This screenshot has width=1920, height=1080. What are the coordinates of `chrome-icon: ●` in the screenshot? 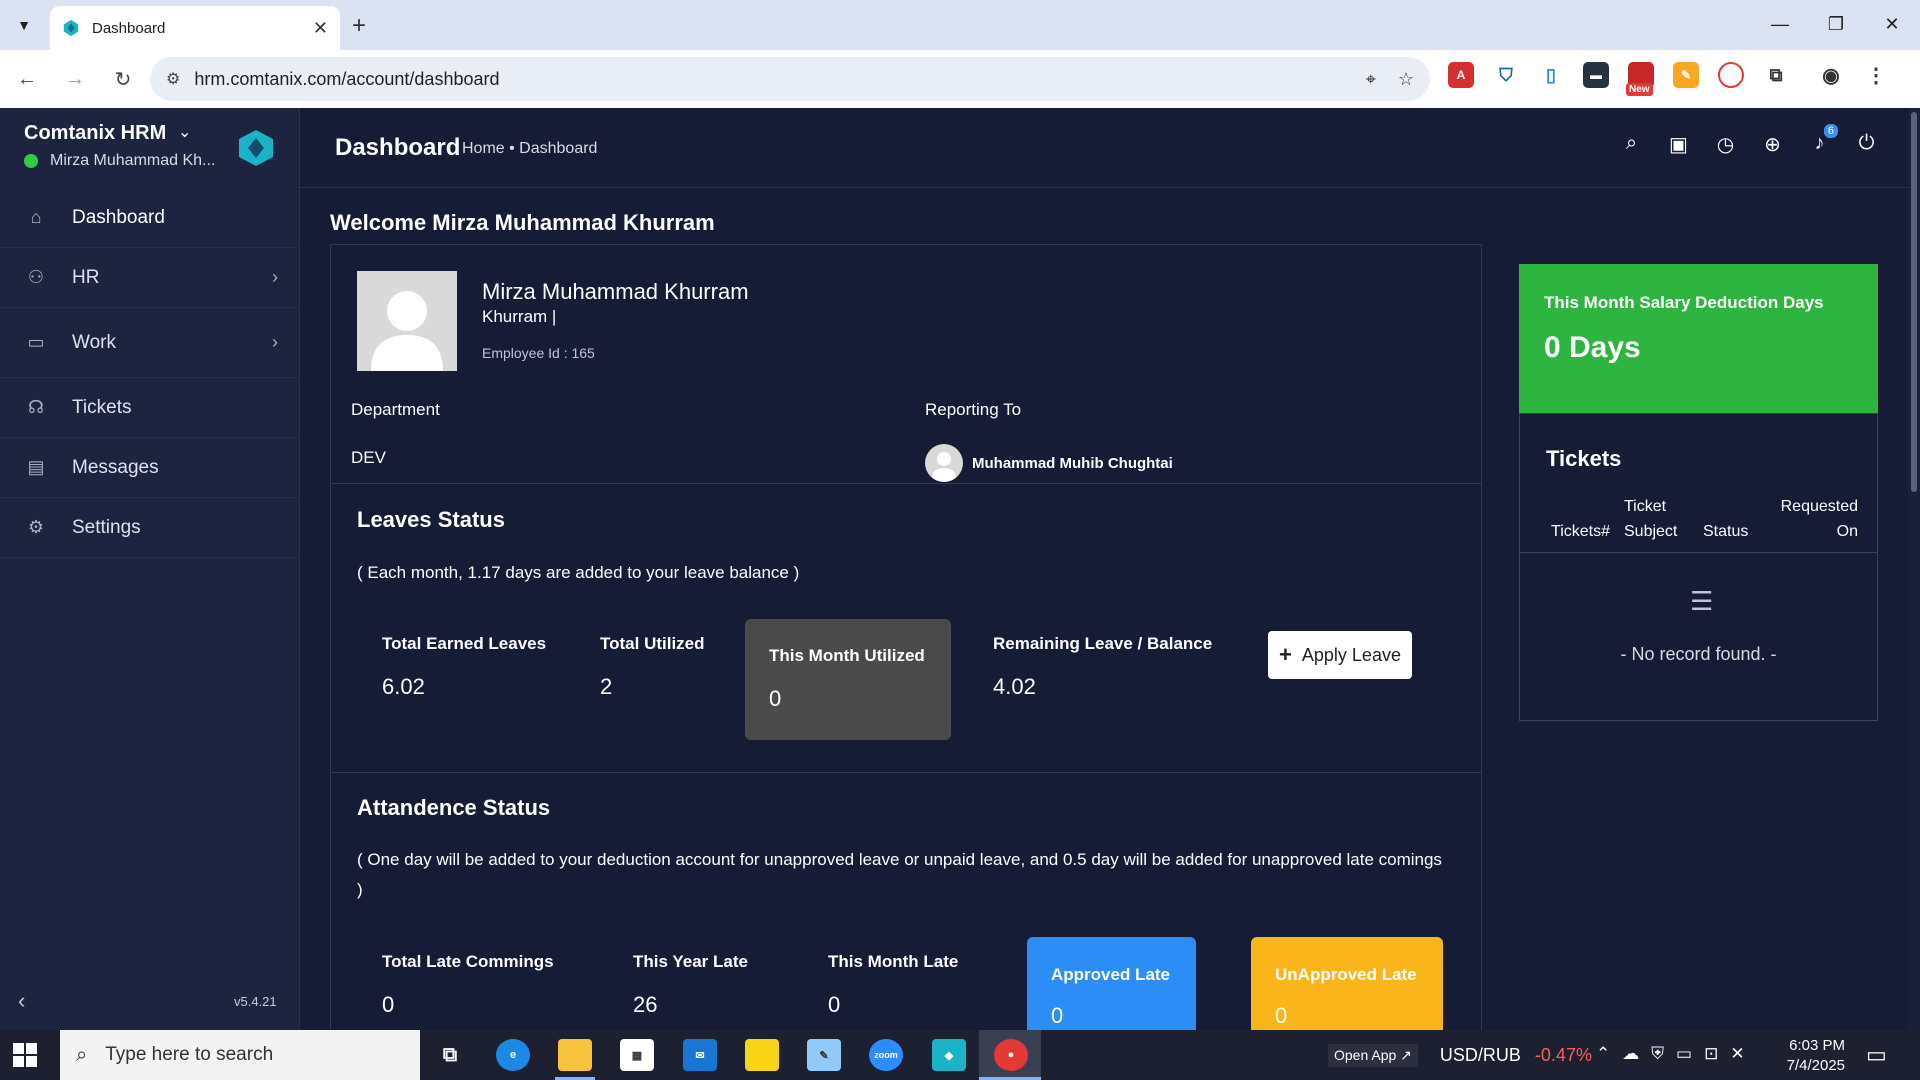 It's located at (1011, 1055).